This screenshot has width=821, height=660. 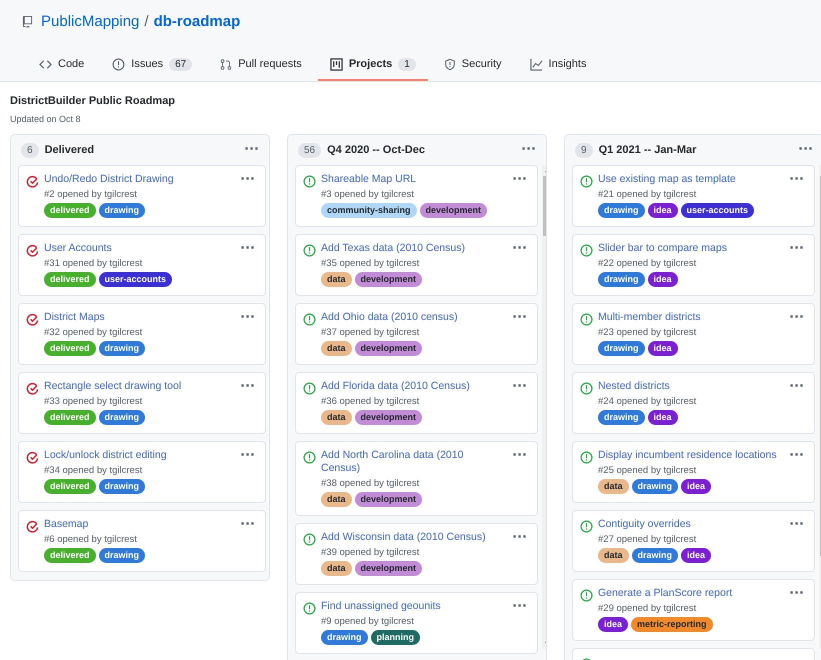 I want to click on issue-title-link: Display incumbent residence locations, so click(x=690, y=455).